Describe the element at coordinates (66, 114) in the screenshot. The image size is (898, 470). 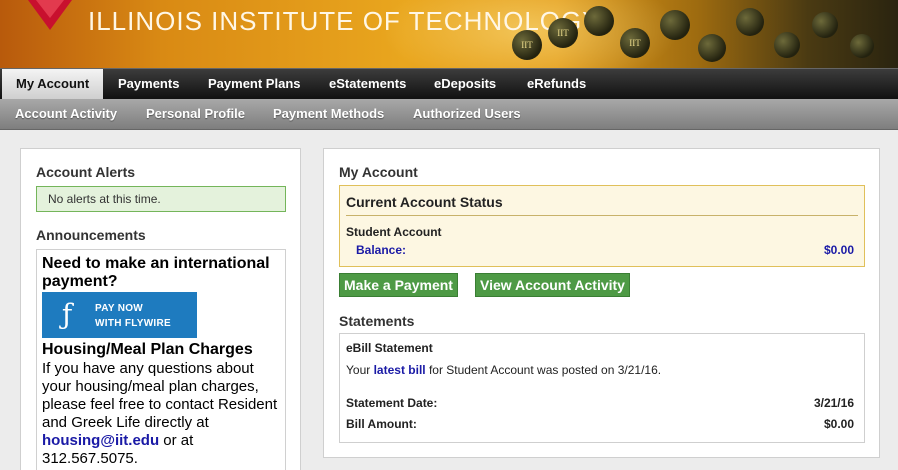
I see `subnav-account-activity: Account Activity` at that location.